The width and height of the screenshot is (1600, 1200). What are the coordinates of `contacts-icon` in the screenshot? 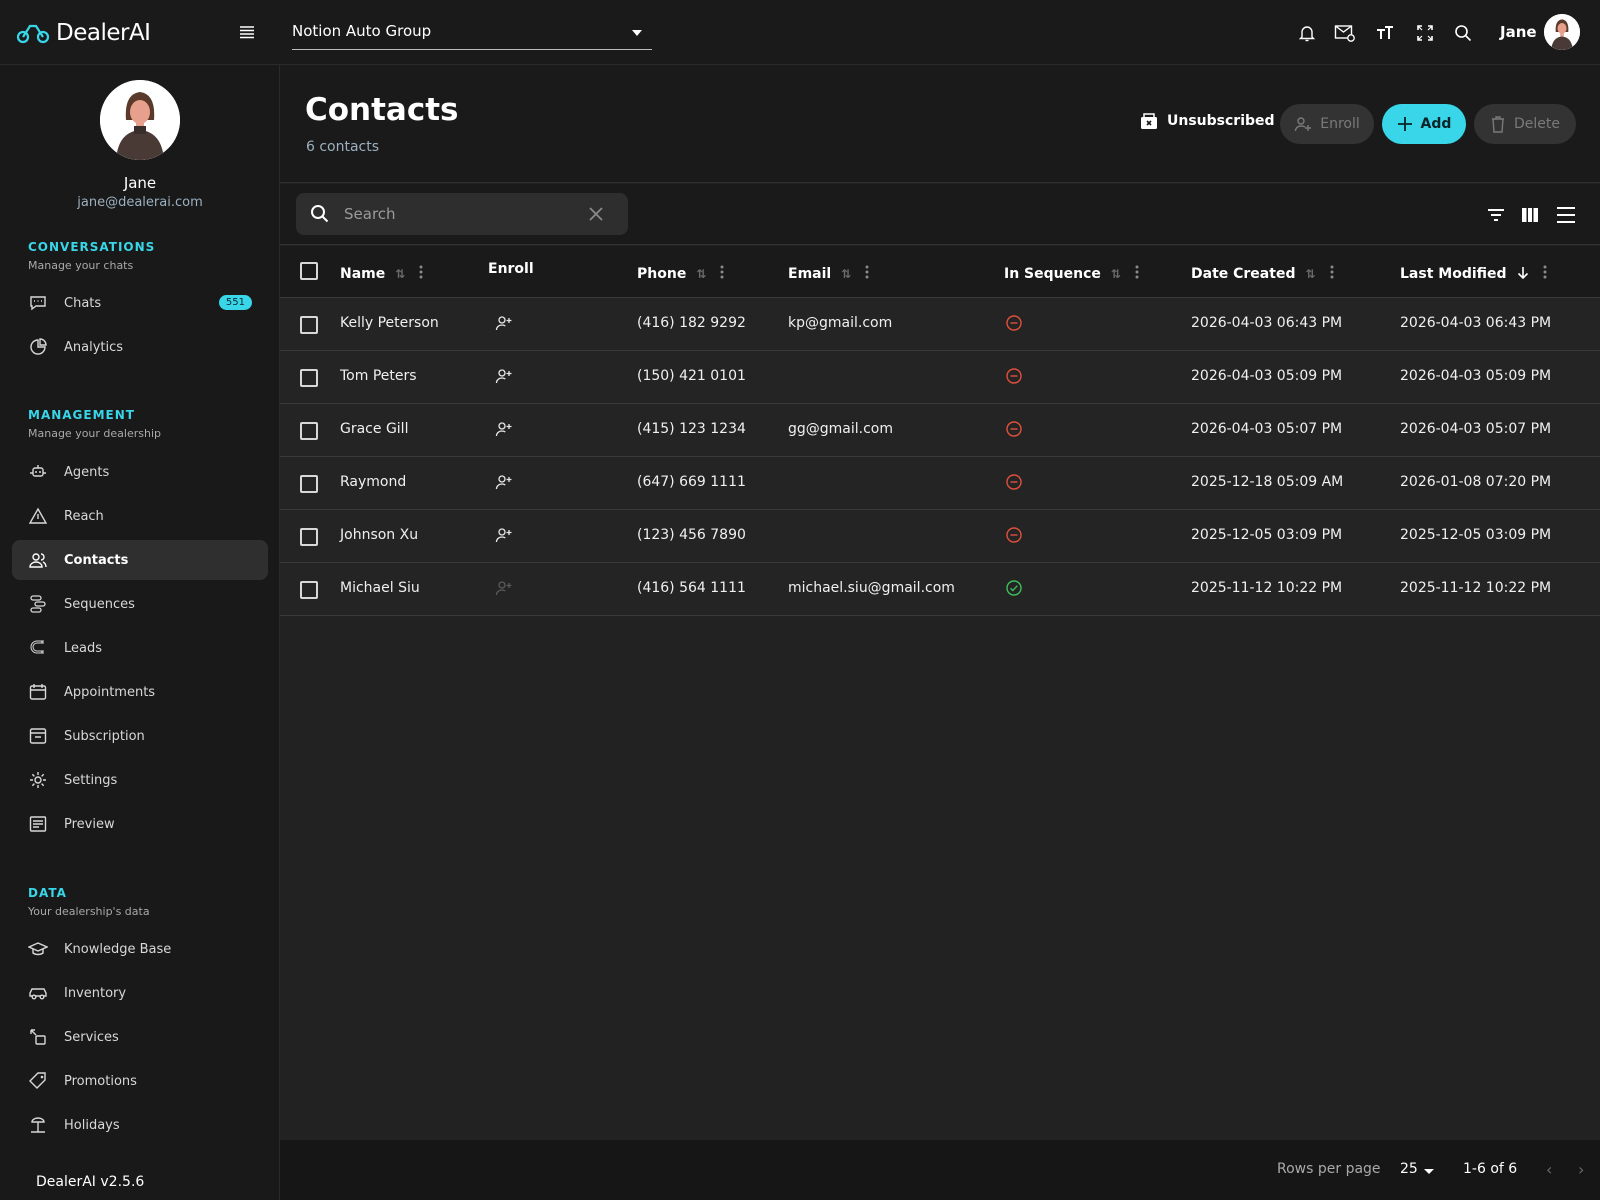 It's located at (38, 560).